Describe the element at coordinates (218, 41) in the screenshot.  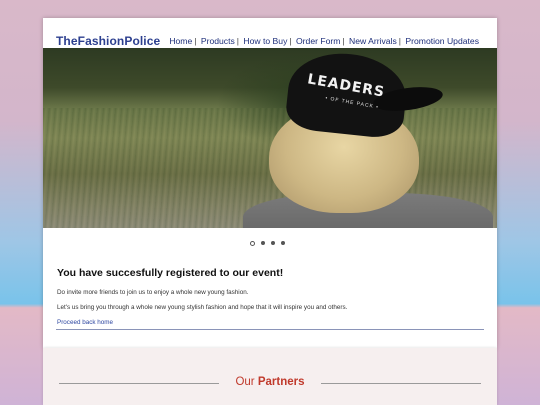
I see `nav-products: Products` at that location.